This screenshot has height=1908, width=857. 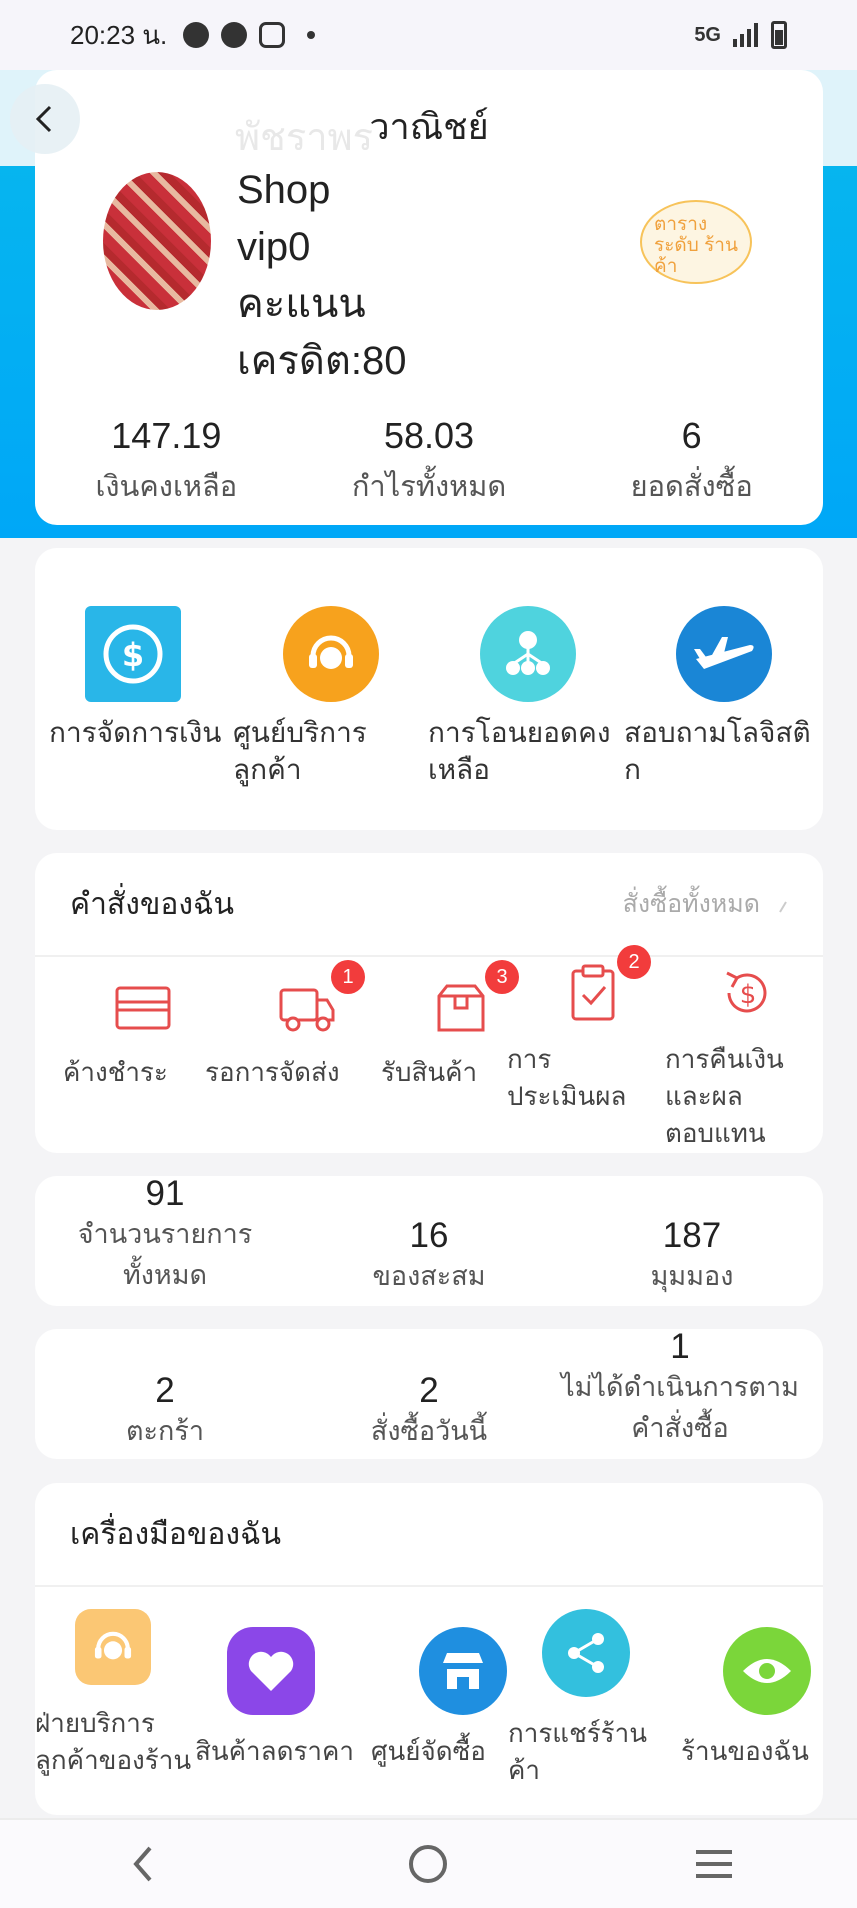 What do you see at coordinates (157, 241) in the screenshot?
I see `shop-avatar` at bounding box center [157, 241].